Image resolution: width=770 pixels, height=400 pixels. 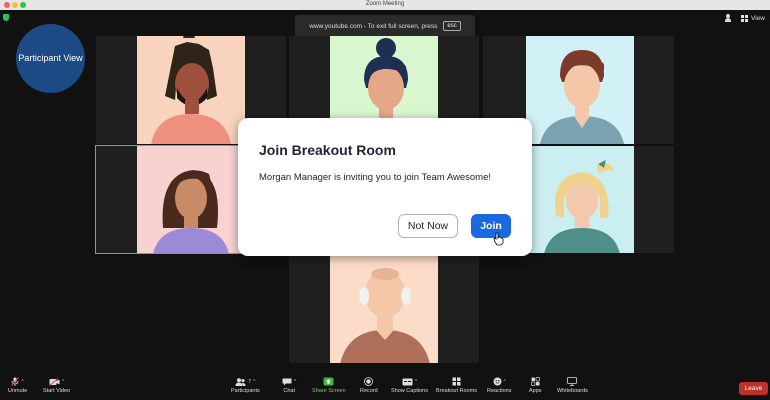 I want to click on dialog-title: Join Breakout Room, so click(x=327, y=150).